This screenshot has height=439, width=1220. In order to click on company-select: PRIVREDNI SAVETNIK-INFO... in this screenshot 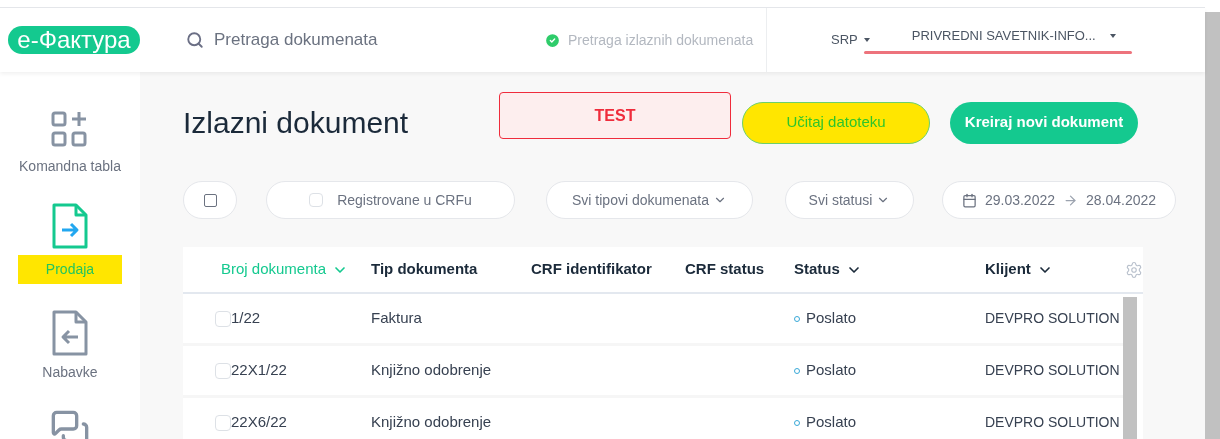, I will do `click(1021, 35)`.